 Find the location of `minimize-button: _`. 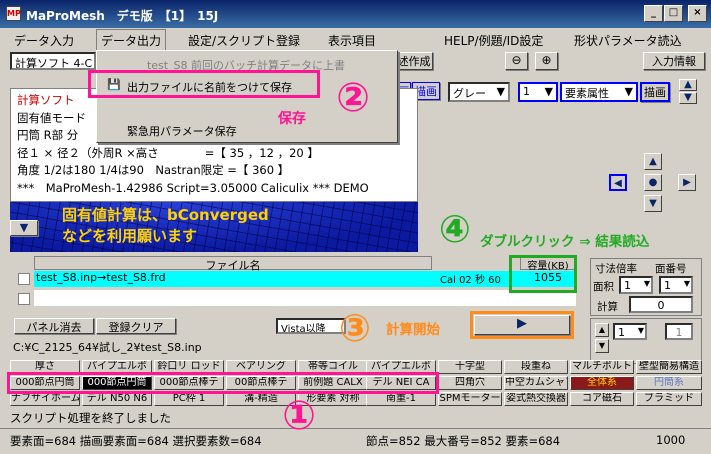

minimize-button: _ is located at coordinates (653, 13).